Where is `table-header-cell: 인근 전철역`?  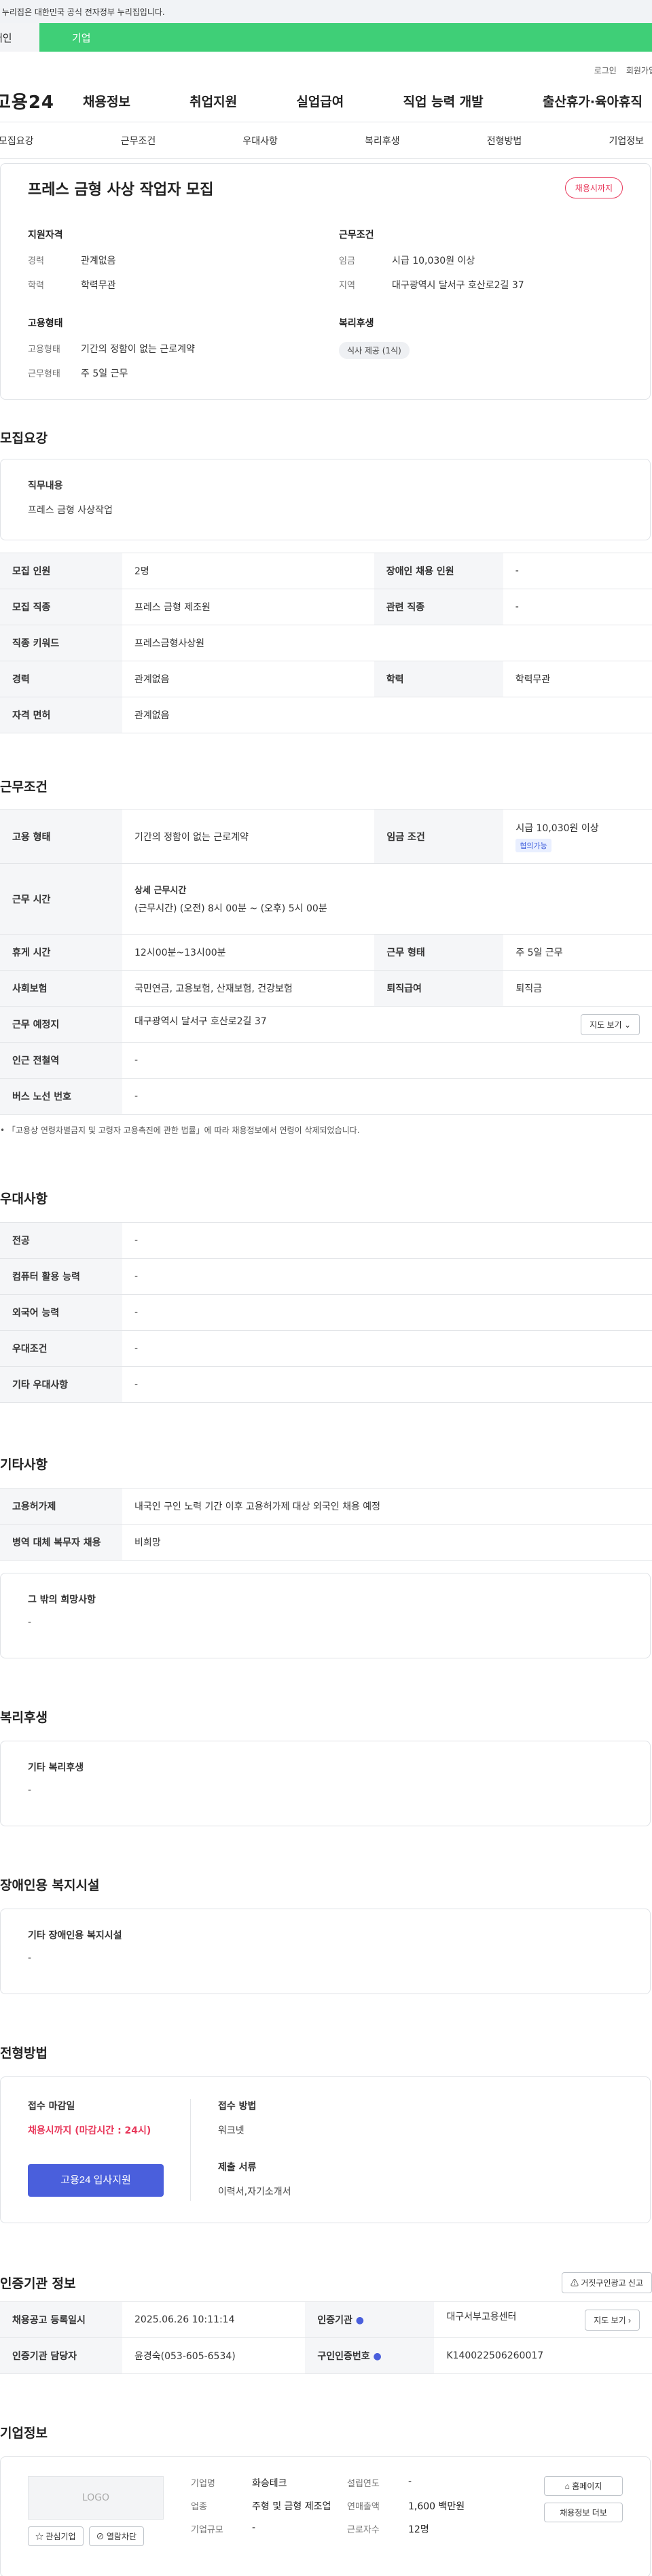 table-header-cell: 인근 전철역 is located at coordinates (61, 1060).